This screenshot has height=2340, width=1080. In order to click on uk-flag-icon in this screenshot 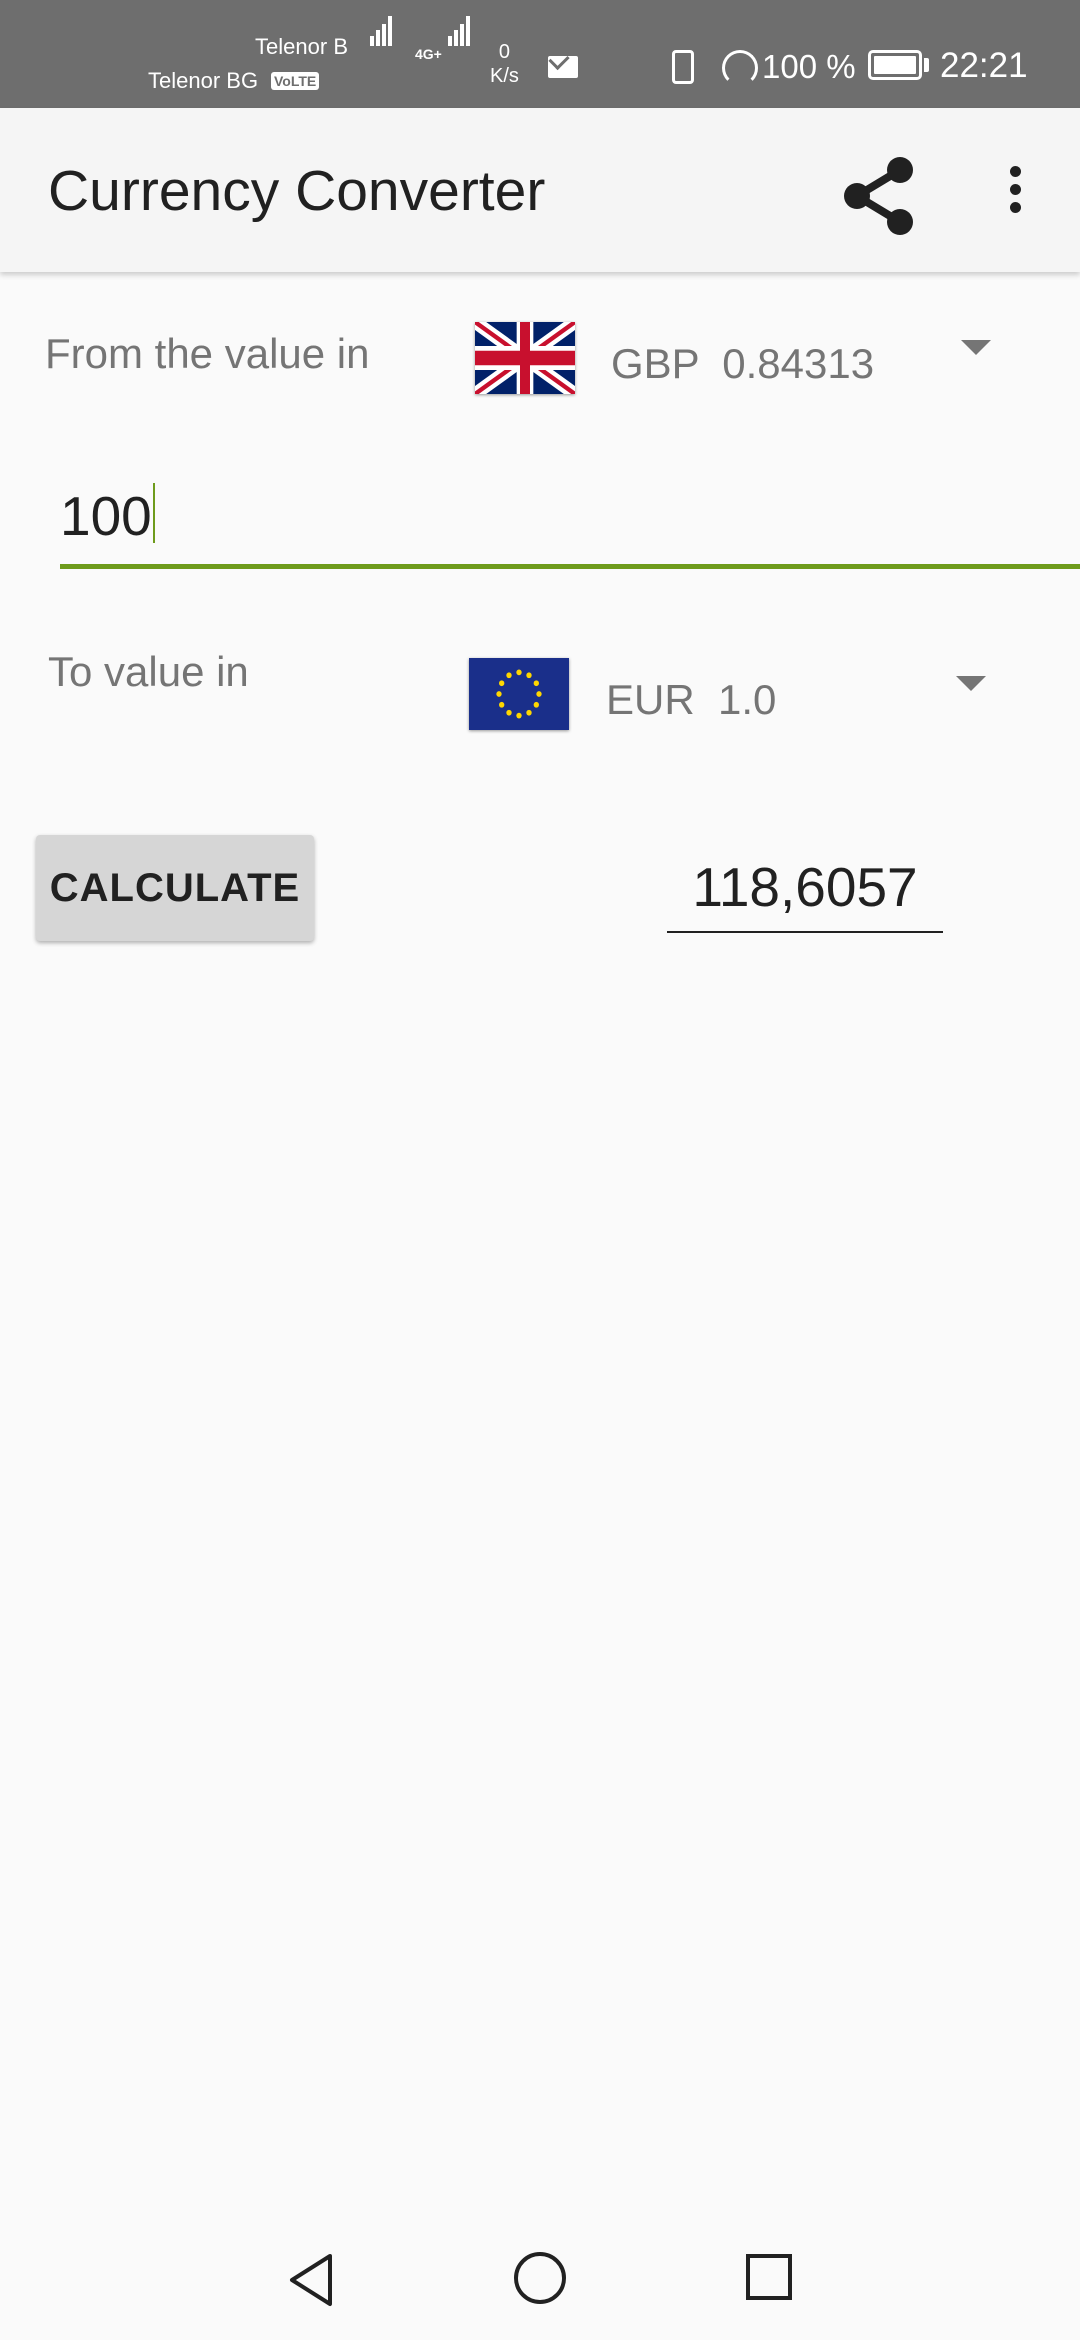, I will do `click(525, 358)`.